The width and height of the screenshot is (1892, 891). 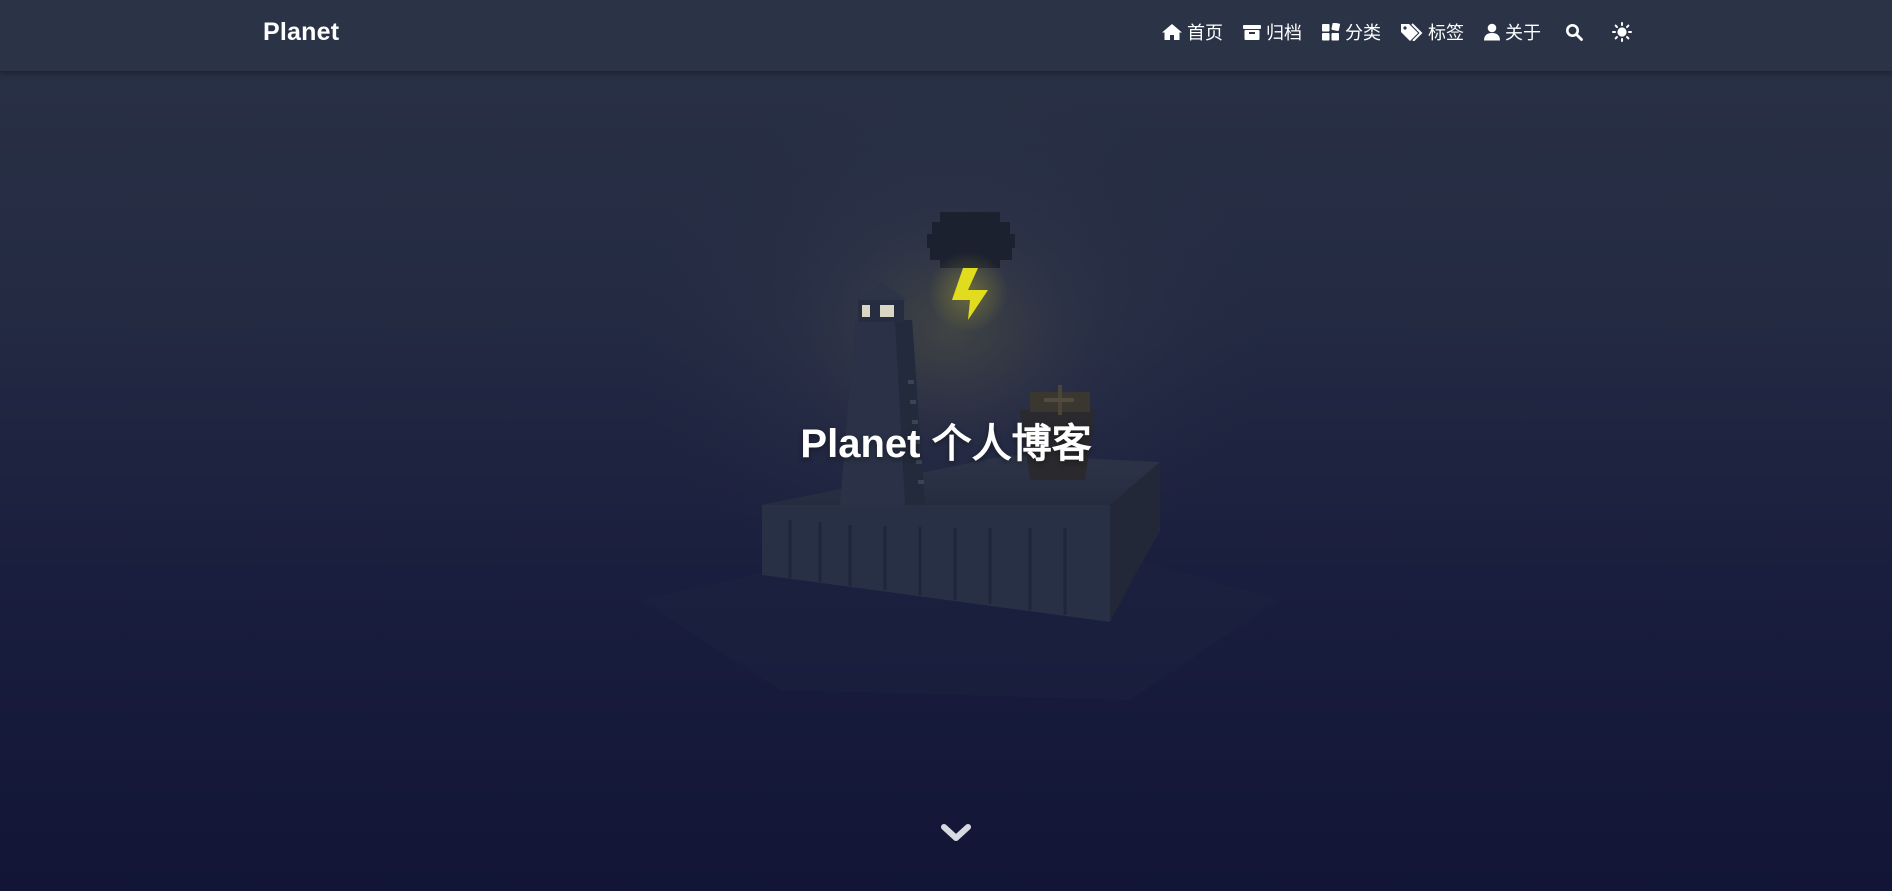 I want to click on nav-item-tags: 标签, so click(x=1432, y=32).